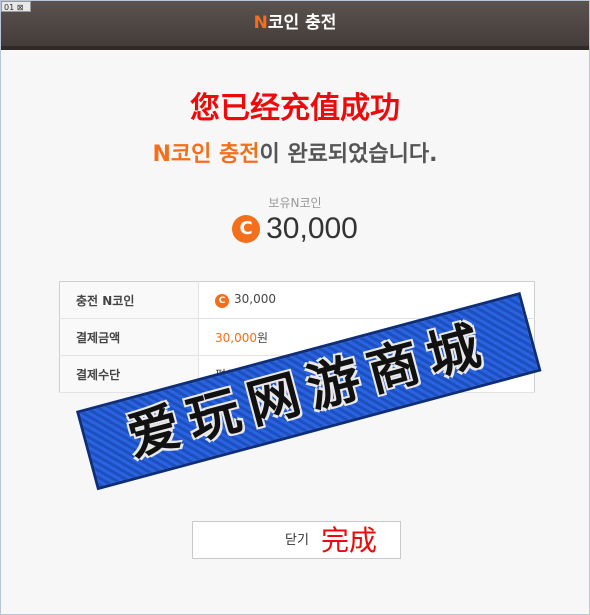  Describe the element at coordinates (295, 48) in the screenshot. I see `header-bottom-bar` at that location.